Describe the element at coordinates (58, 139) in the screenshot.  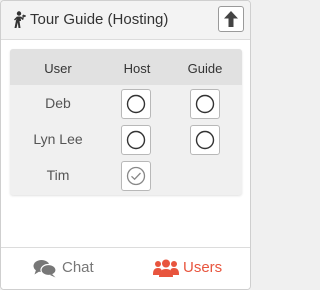
I see `user-name: Lyn Lee` at that location.